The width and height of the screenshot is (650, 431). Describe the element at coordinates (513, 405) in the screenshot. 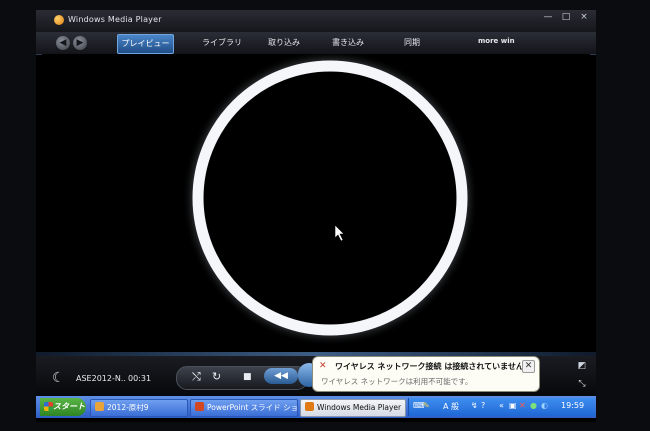

I see `network-icon: ▣` at that location.